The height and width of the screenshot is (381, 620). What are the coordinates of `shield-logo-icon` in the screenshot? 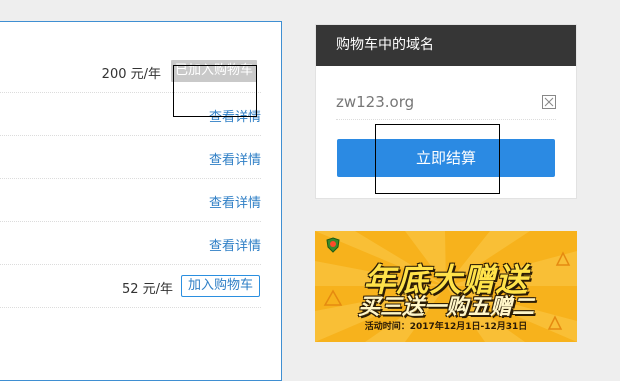 It's located at (333, 245).